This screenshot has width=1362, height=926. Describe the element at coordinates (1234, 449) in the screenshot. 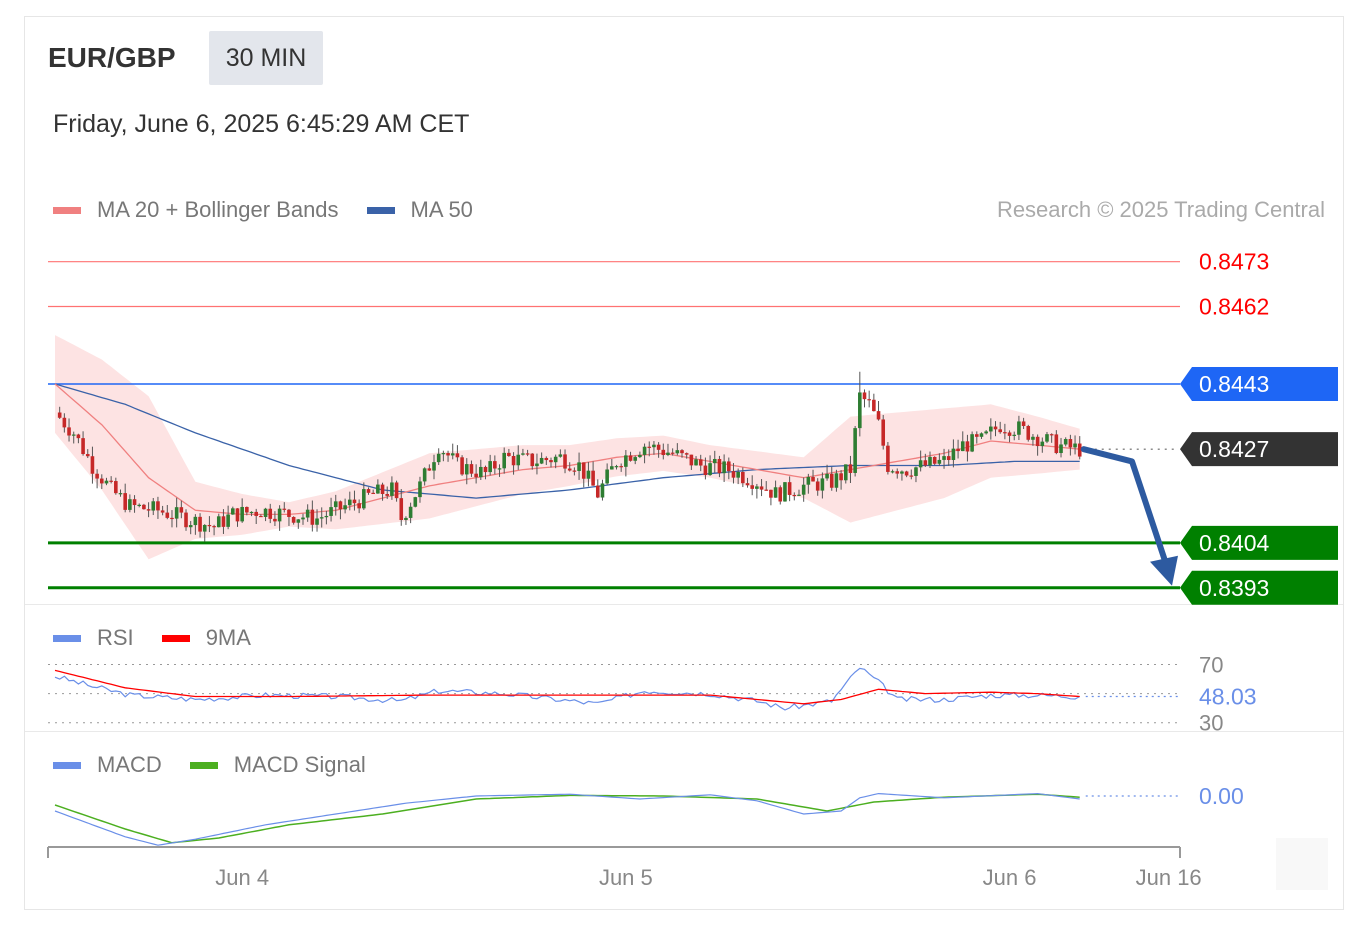

I see `level-label-0.8427: 0.8427` at that location.